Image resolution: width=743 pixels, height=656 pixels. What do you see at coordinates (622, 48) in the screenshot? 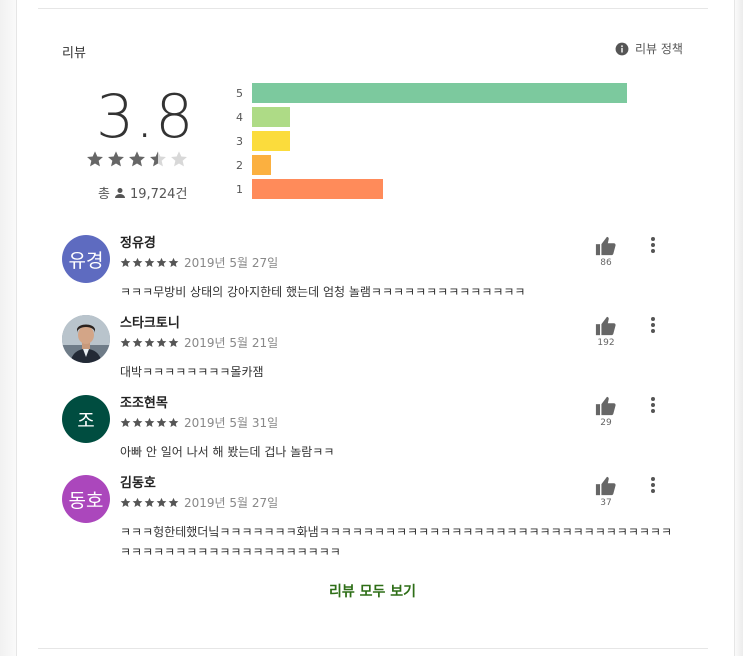
I see `info-icon` at bounding box center [622, 48].